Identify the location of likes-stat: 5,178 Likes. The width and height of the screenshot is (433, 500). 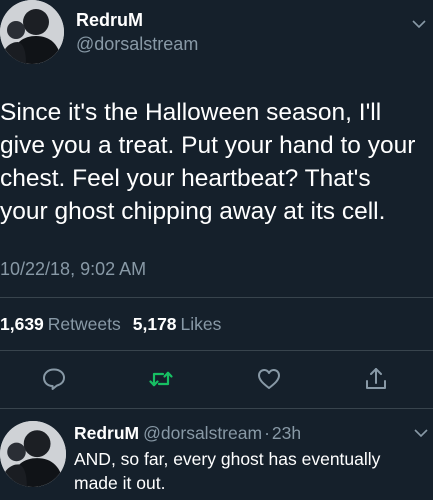
(177, 324).